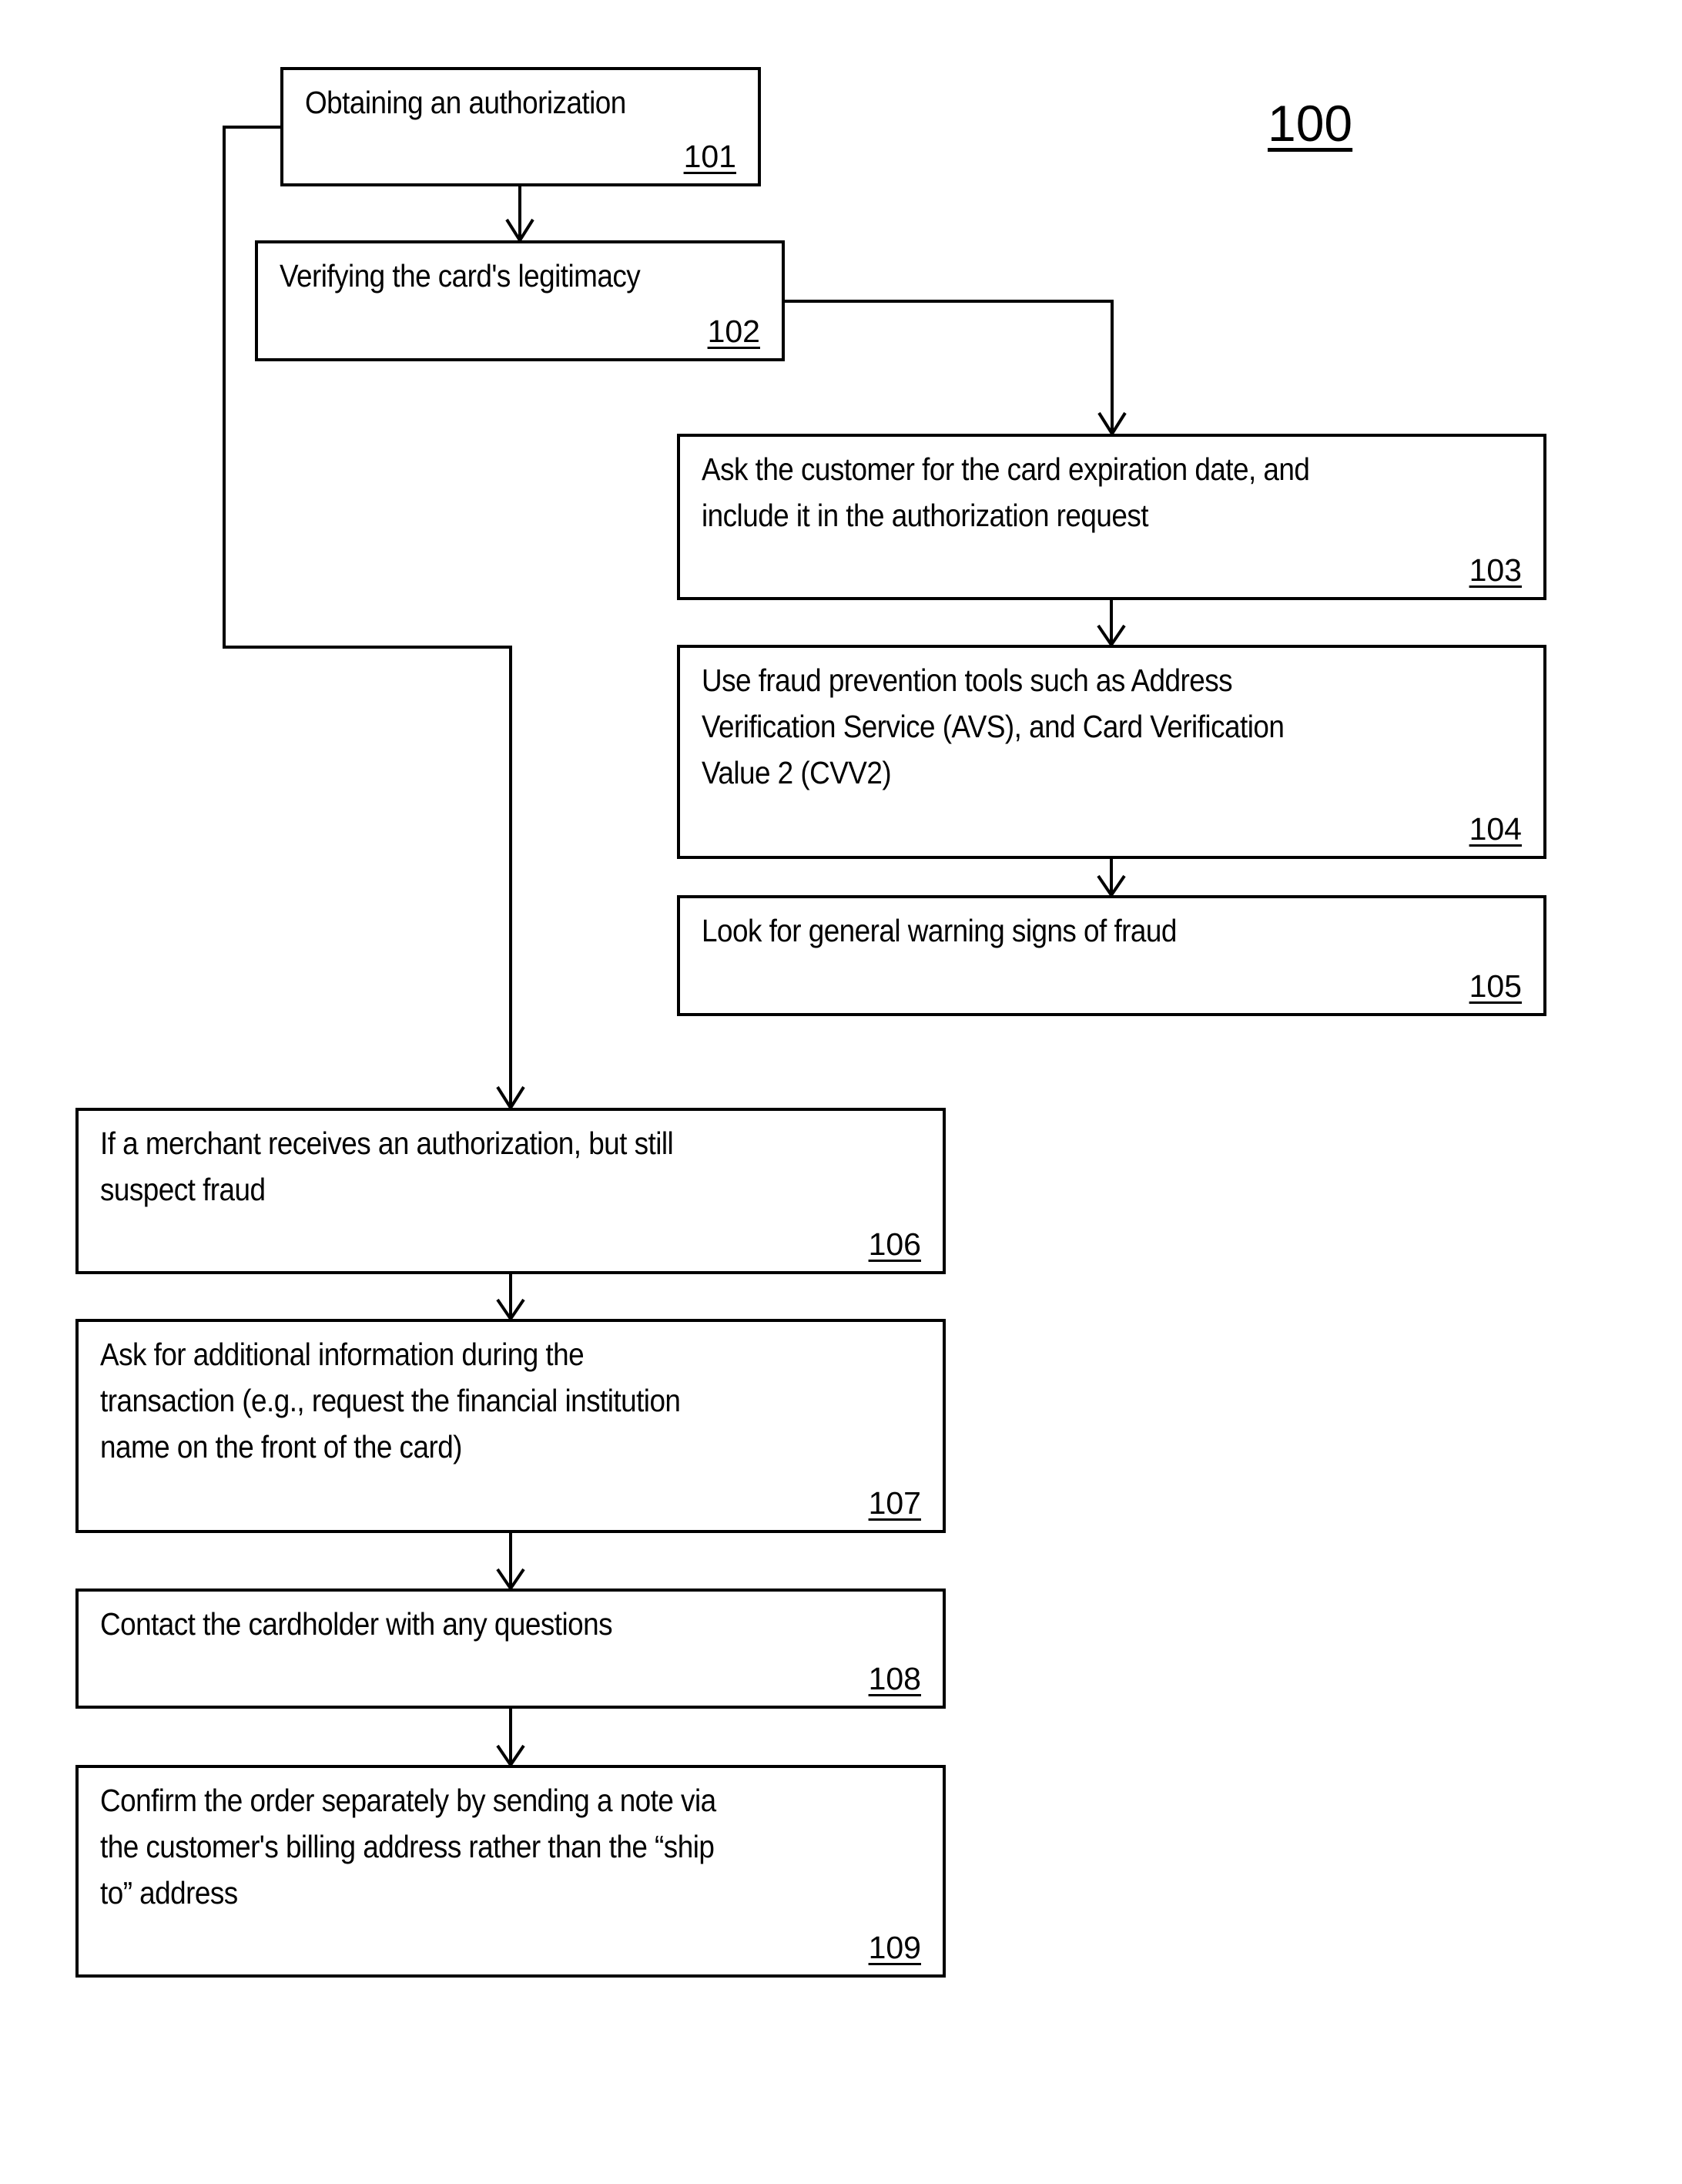 This screenshot has width=1682, height=2184. What do you see at coordinates (1311, 123) in the screenshot?
I see `figure-number: 100` at bounding box center [1311, 123].